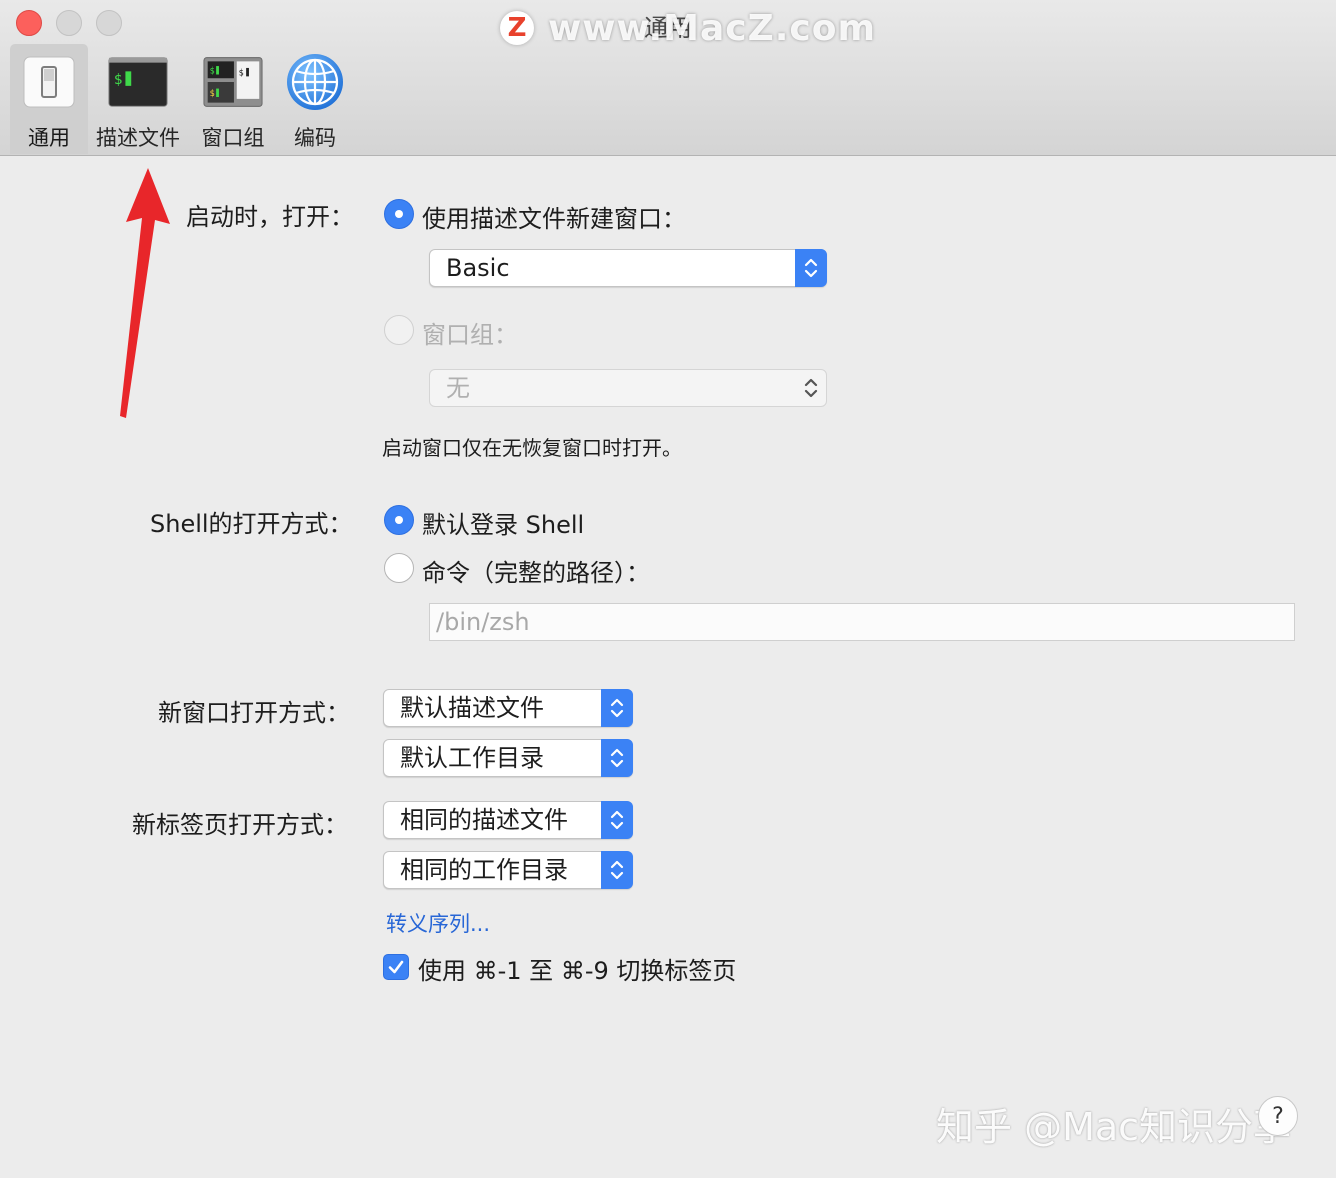  I want to click on tab-profiles: $ 描述文件, so click(138, 99).